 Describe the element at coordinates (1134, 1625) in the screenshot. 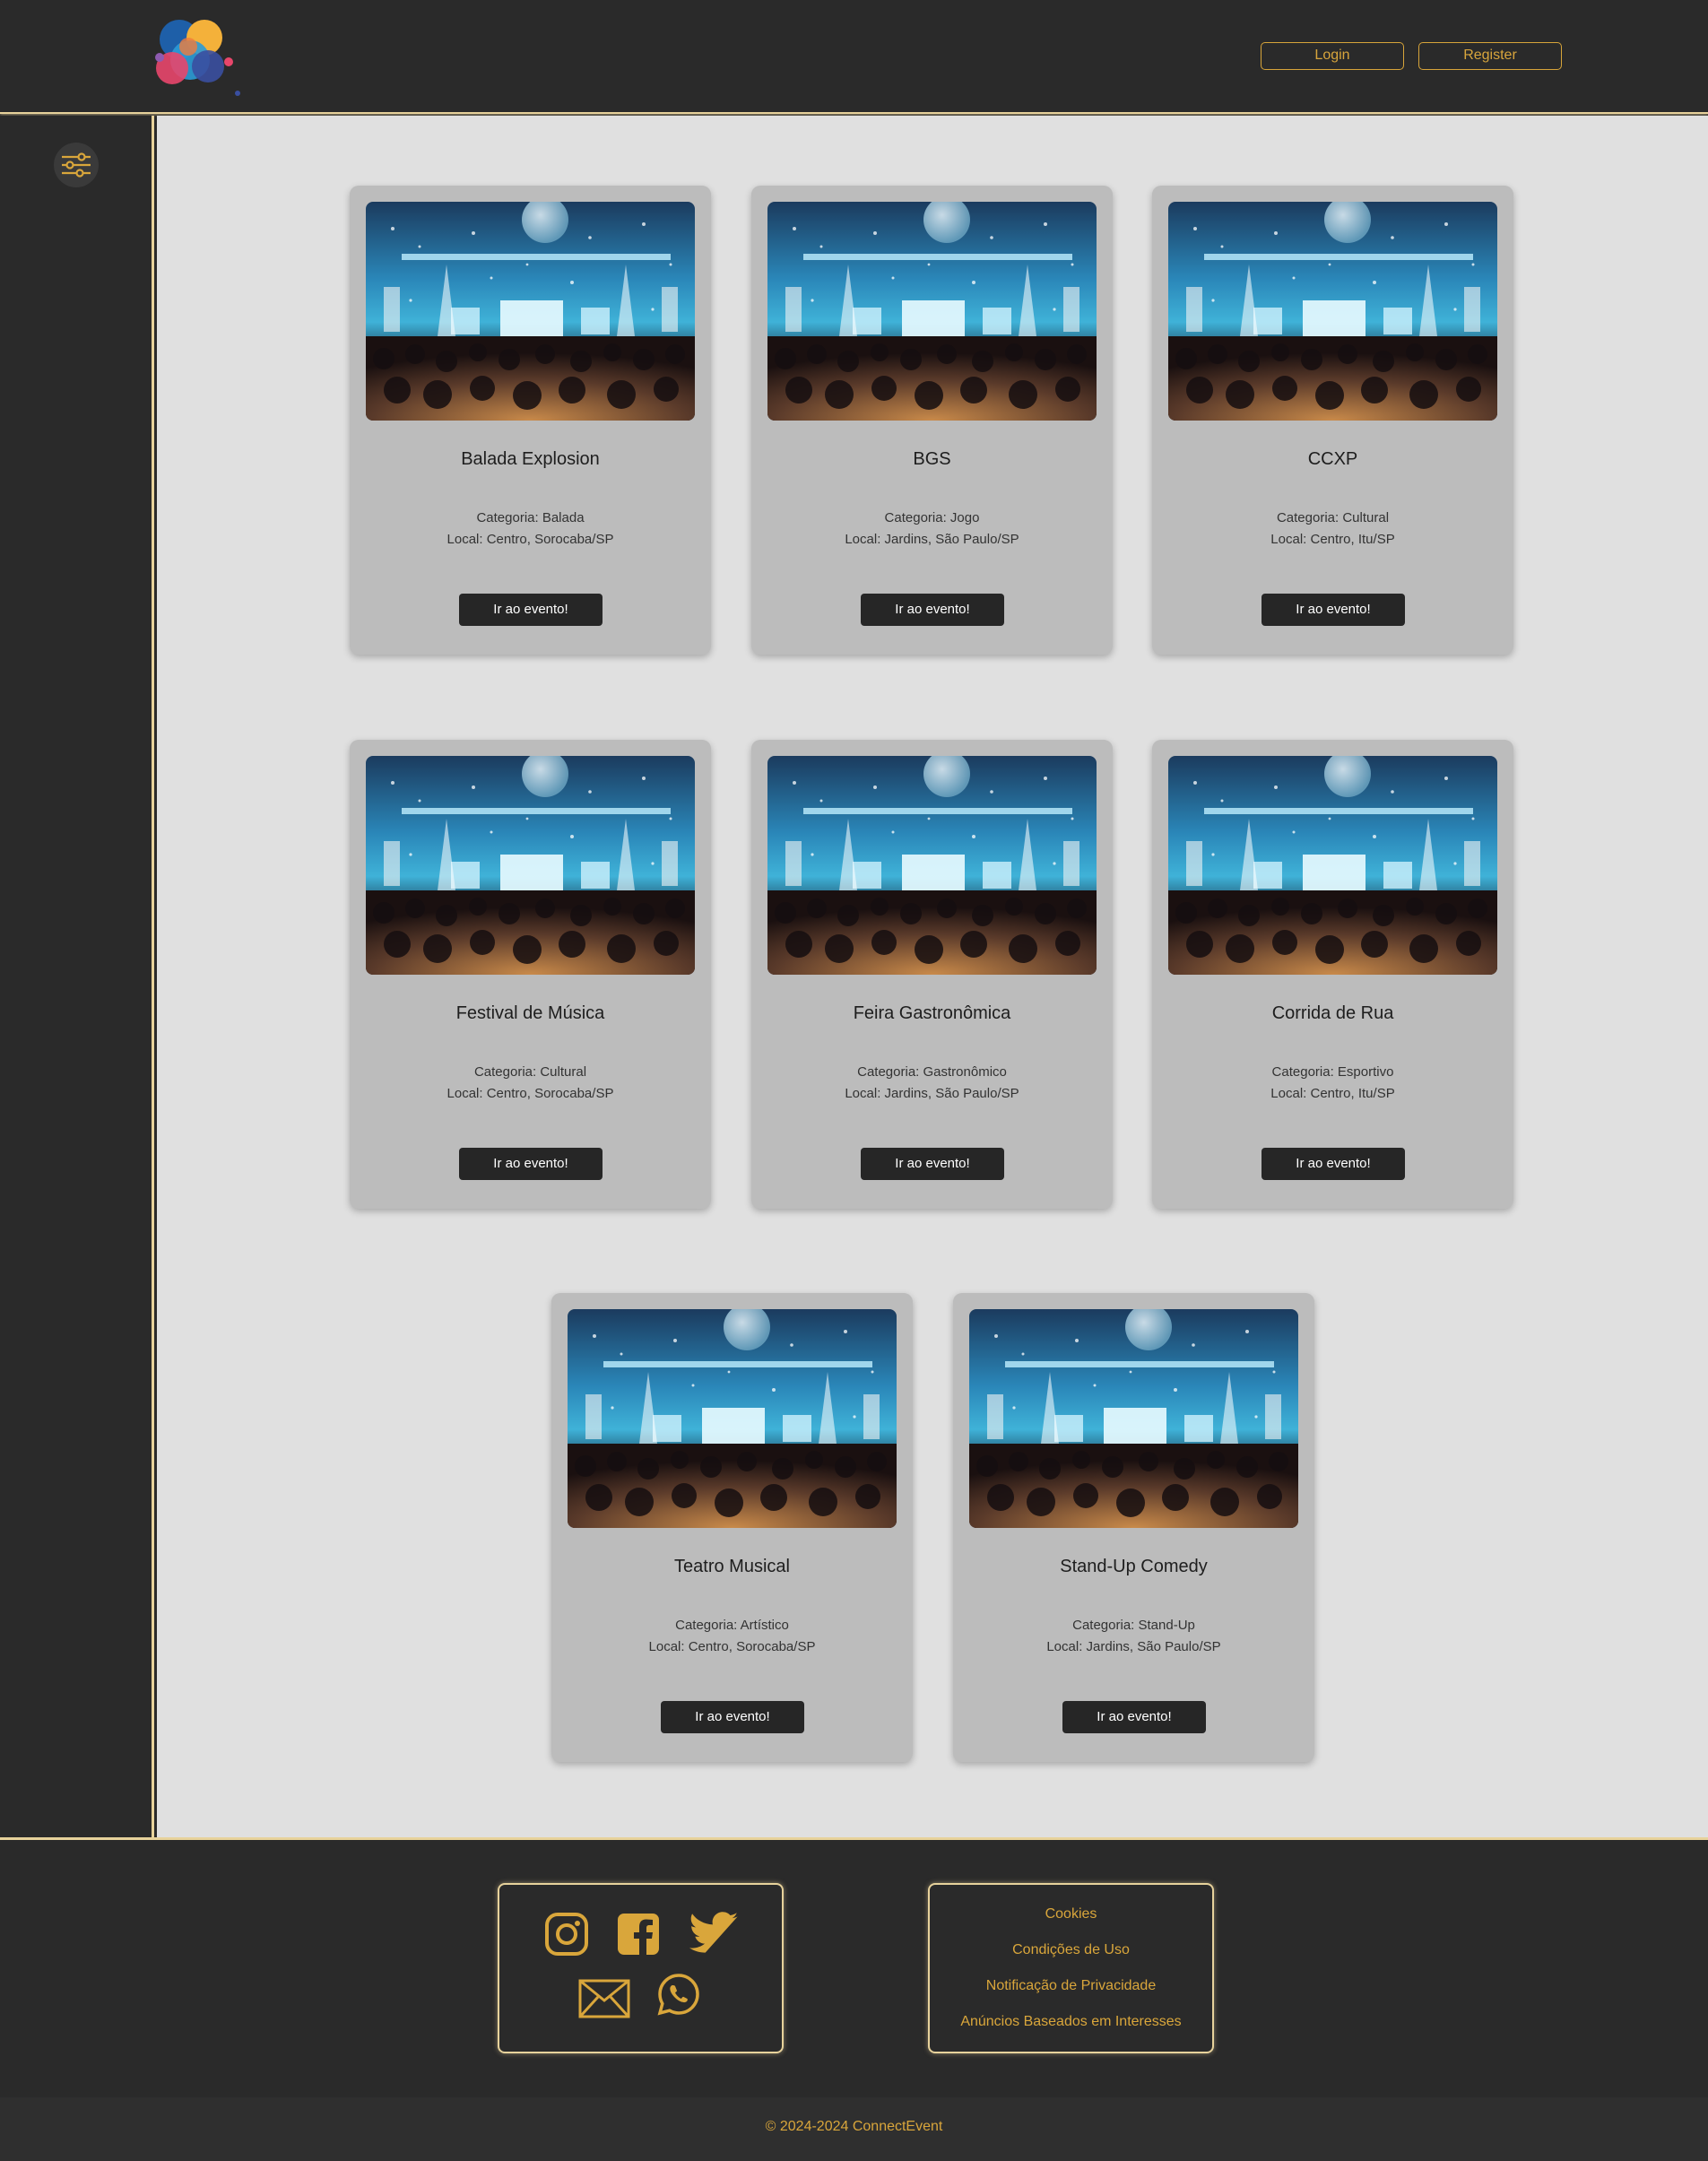

I see `event-category: Categoria: Stand-Up` at that location.